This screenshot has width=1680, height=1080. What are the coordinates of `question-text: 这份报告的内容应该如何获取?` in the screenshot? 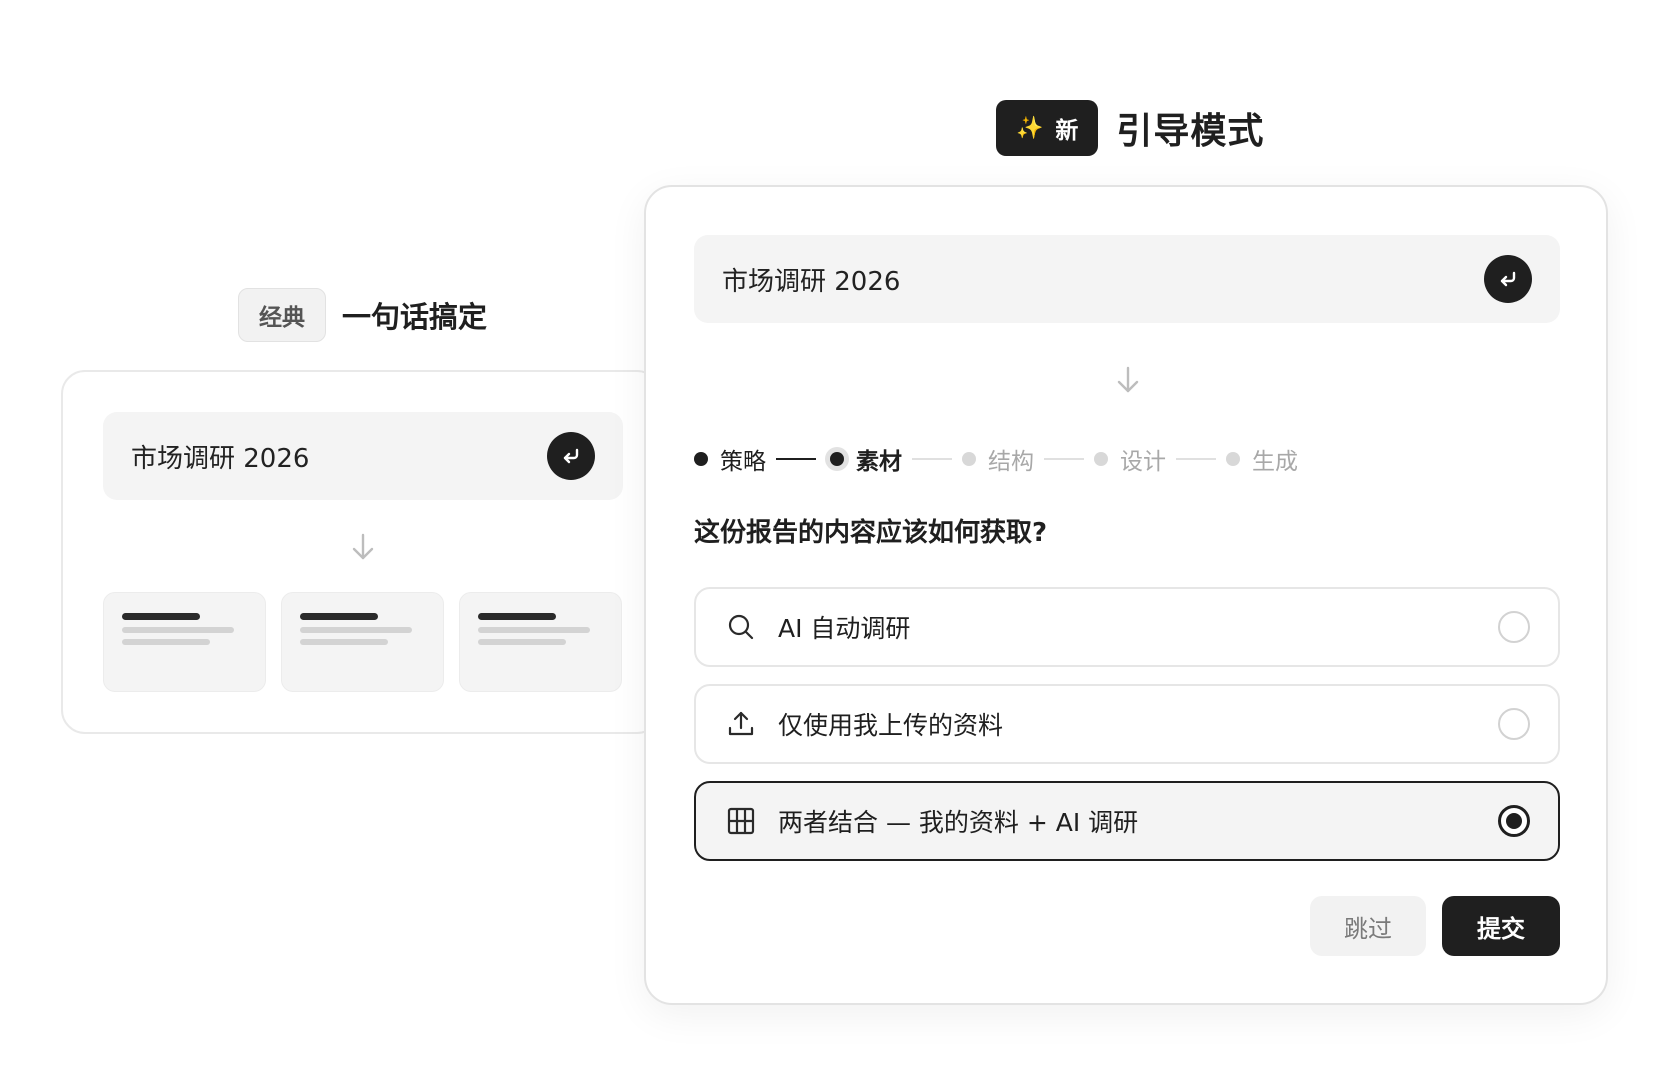 It's located at (871, 533).